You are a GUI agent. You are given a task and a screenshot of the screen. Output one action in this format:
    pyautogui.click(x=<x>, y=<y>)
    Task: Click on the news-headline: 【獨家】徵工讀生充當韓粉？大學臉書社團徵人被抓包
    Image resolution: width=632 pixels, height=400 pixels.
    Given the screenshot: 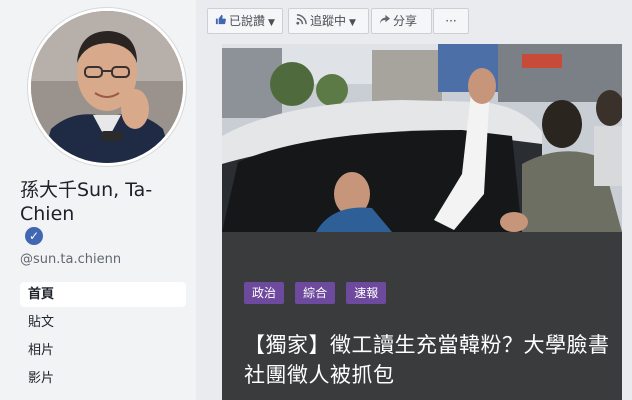 What is the action you would take?
    pyautogui.click(x=429, y=360)
    